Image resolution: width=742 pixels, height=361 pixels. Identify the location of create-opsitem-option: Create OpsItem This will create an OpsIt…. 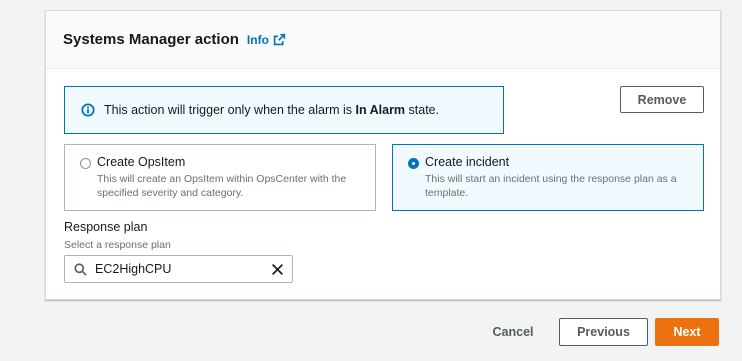
(220, 177).